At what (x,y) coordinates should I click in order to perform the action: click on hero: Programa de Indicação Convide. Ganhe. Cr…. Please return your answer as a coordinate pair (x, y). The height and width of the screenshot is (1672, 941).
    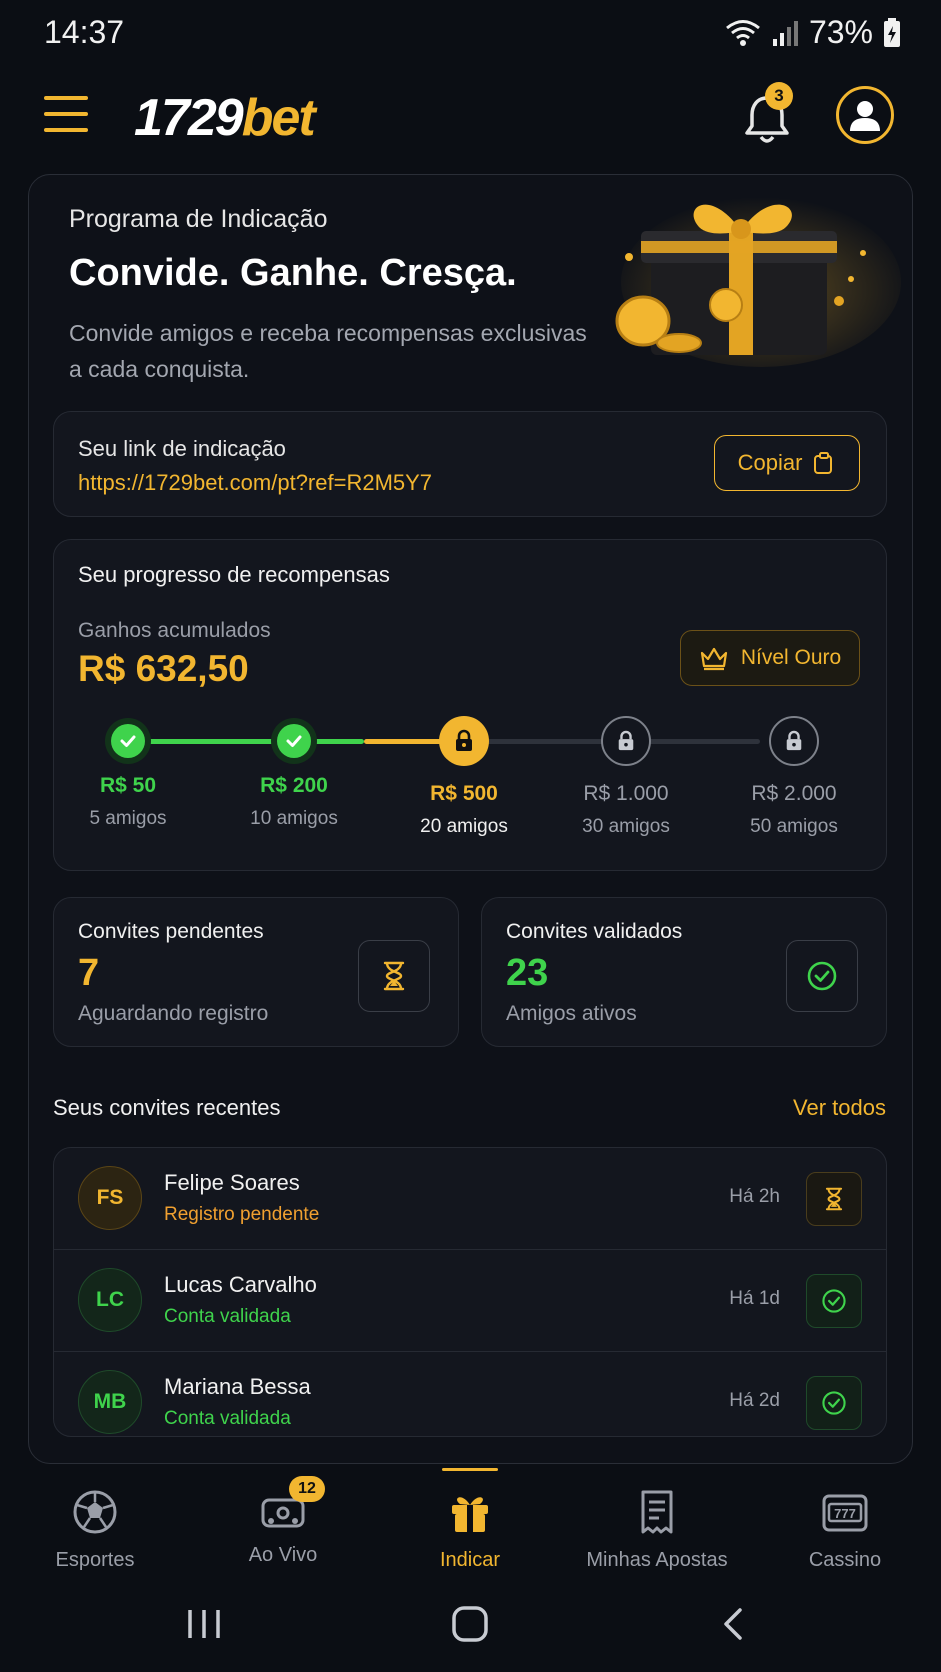
    Looking at the image, I should click on (329, 296).